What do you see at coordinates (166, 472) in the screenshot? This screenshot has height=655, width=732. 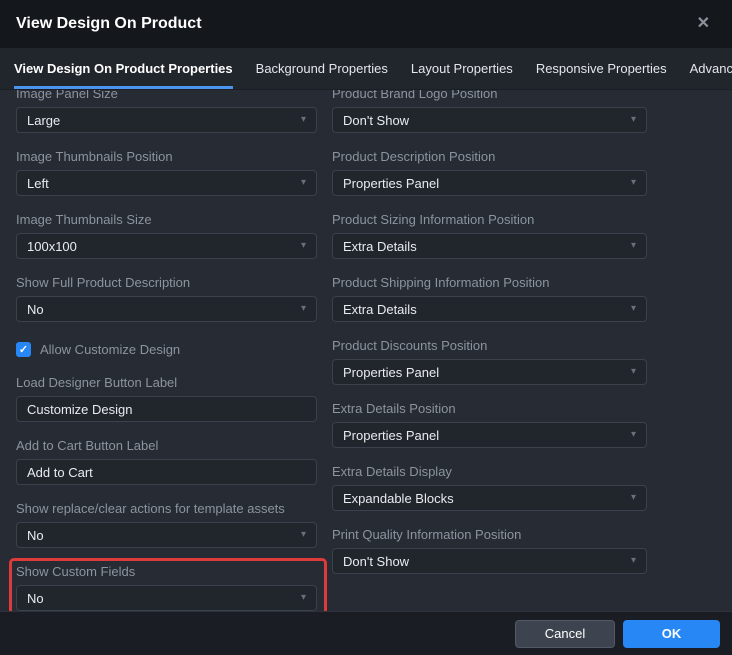 I see `add-to-cart-button-label-input` at bounding box center [166, 472].